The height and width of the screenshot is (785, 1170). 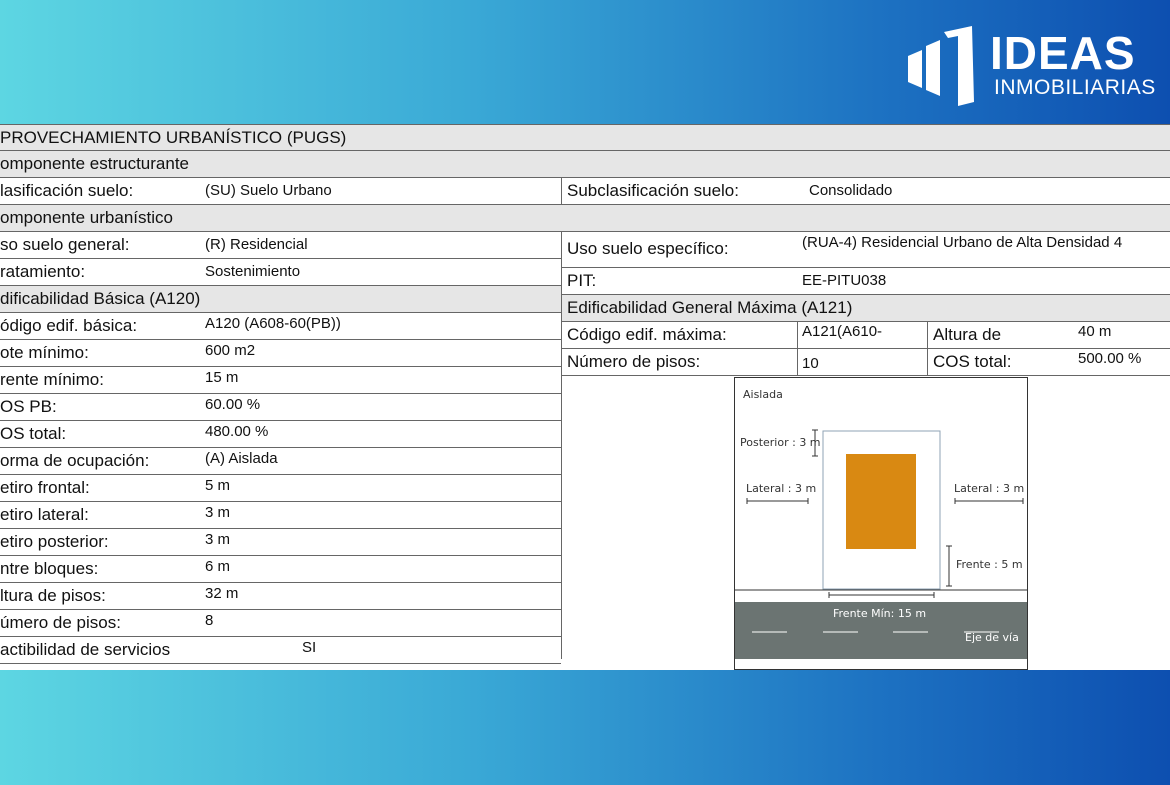 I want to click on edif-basica-header-row: dificabilidad Básica (A120), so click(x=280, y=299).